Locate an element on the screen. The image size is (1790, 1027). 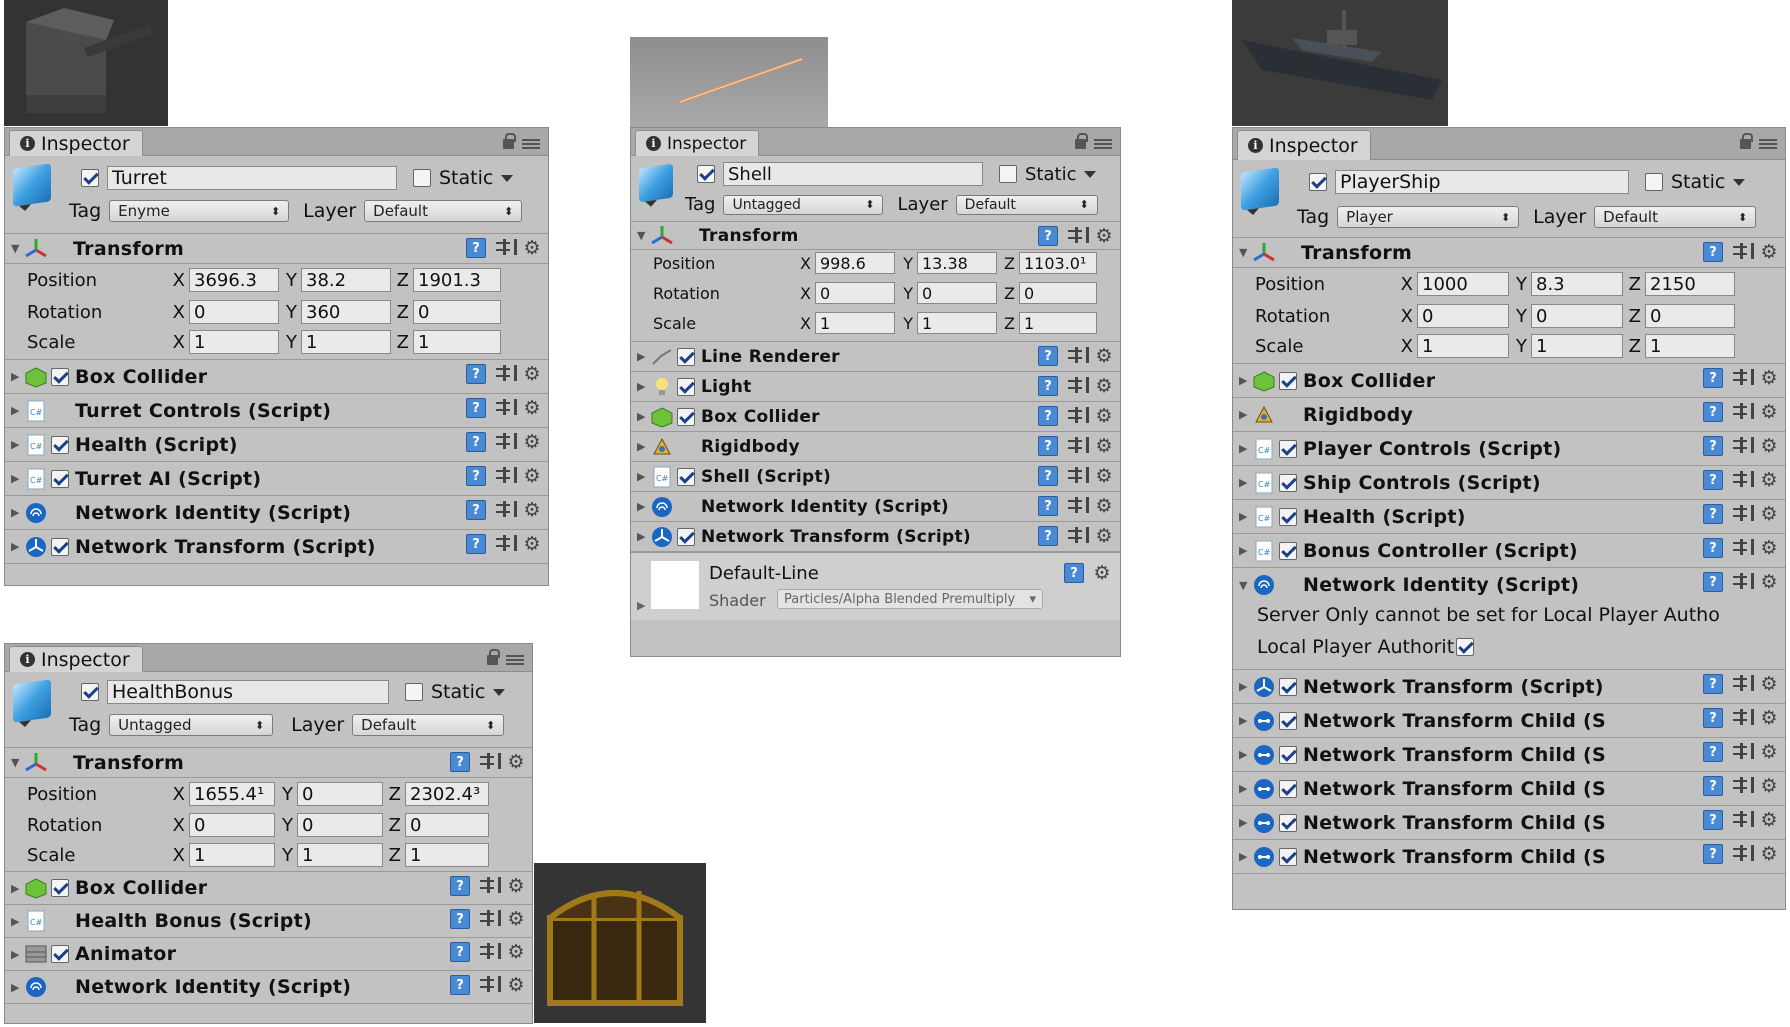
component-network-transform: ▶ Network Transform (Script) ⚙ is located at coordinates (875, 537).